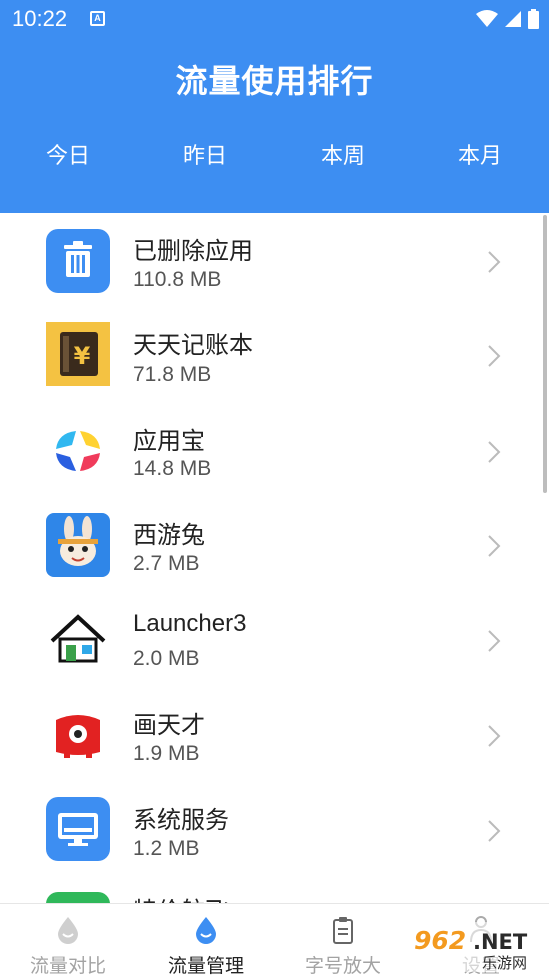  I want to click on list-item: 西游兔 2.7 MB, so click(274, 545).